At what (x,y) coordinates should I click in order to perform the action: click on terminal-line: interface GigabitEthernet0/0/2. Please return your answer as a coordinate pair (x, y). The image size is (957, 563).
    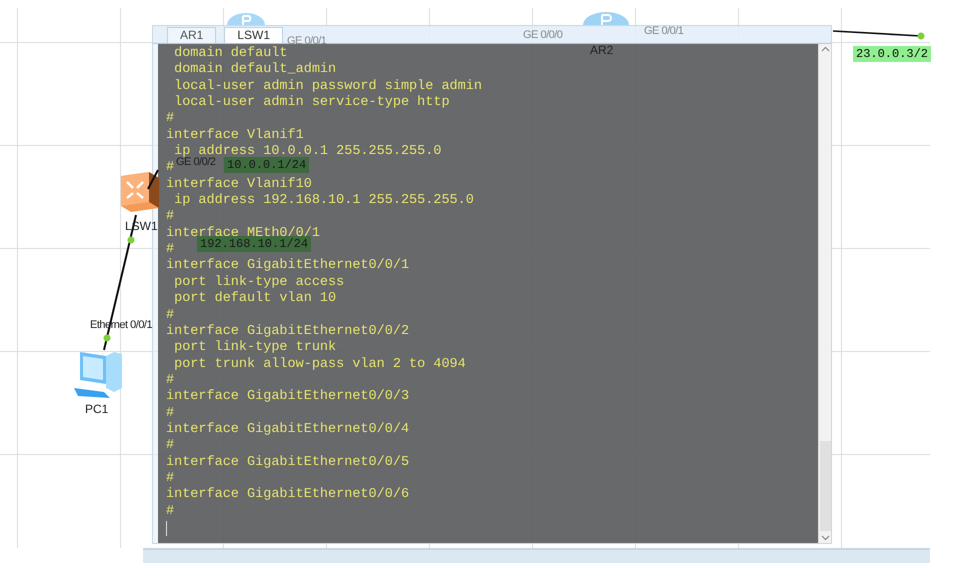
    Looking at the image, I should click on (288, 332).